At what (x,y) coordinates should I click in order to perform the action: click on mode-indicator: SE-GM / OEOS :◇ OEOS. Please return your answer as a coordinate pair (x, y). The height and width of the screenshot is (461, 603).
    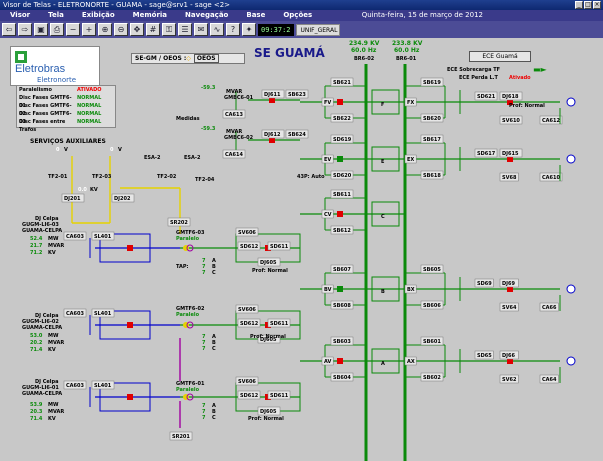
    Looking at the image, I should click on (188, 58).